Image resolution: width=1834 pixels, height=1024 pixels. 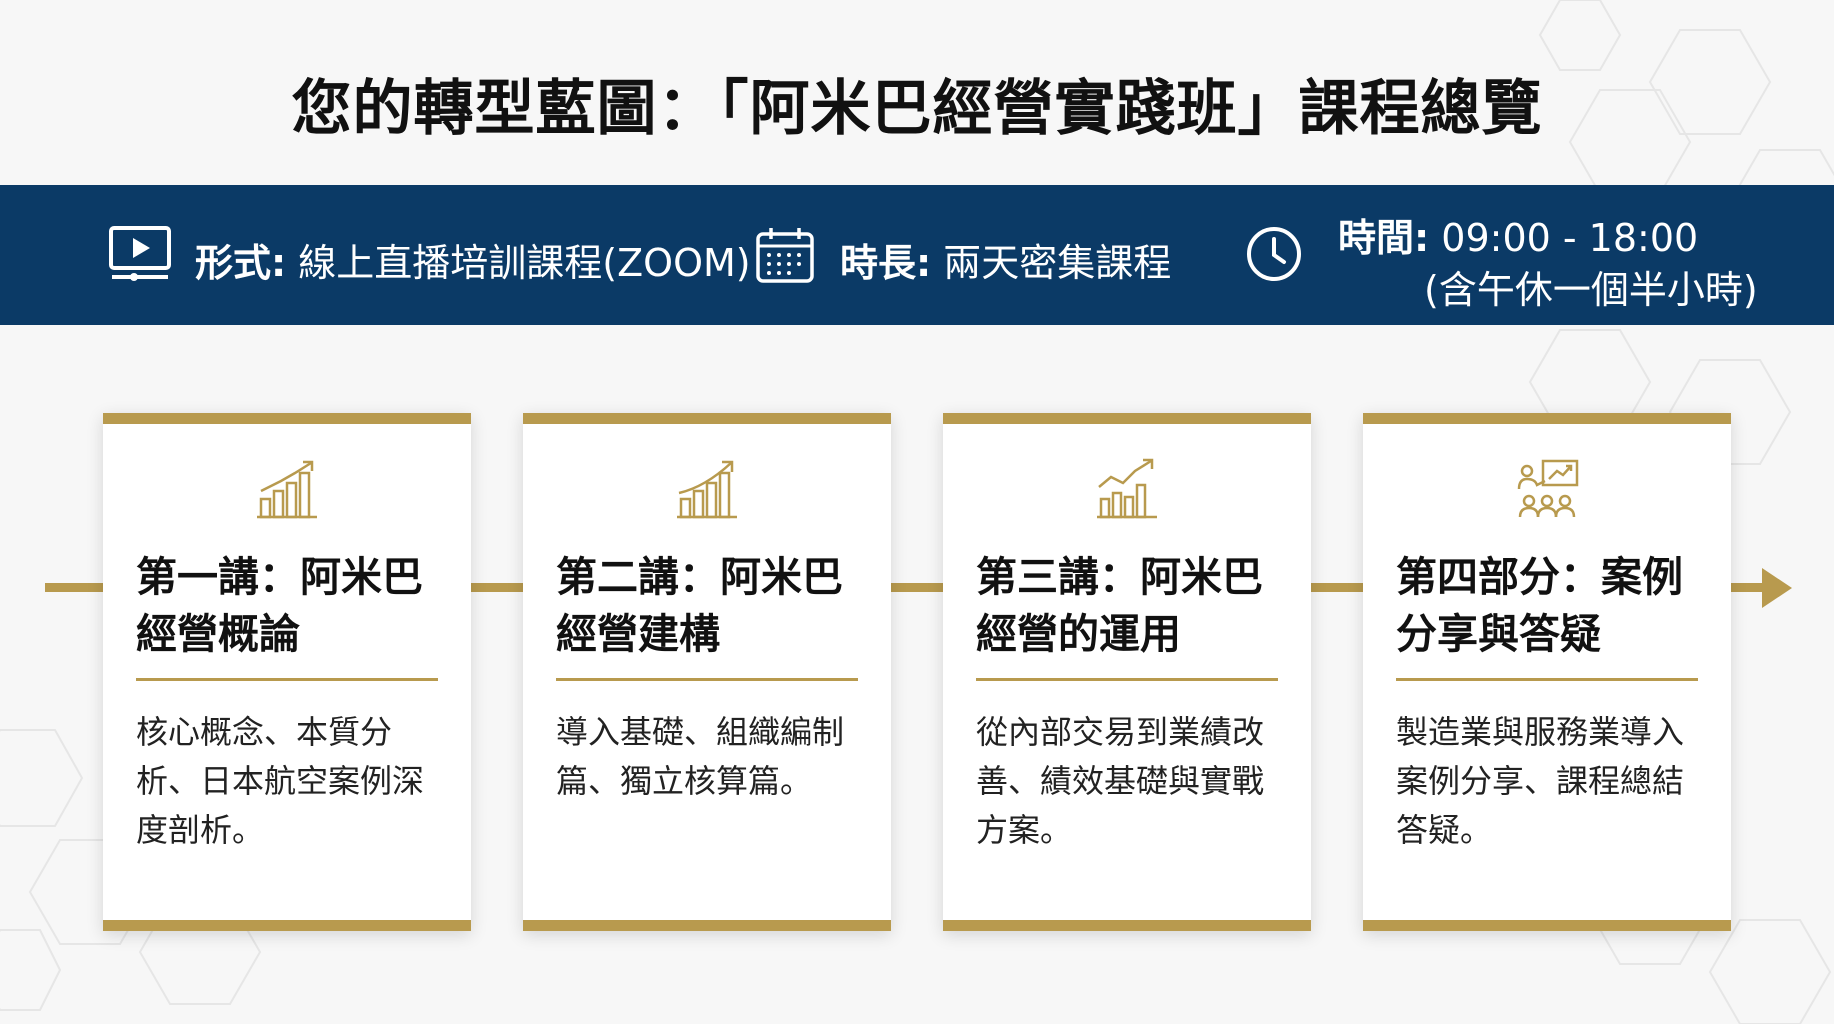 I want to click on card-title: 第二講：阿米巴經營建構, so click(x=699, y=605).